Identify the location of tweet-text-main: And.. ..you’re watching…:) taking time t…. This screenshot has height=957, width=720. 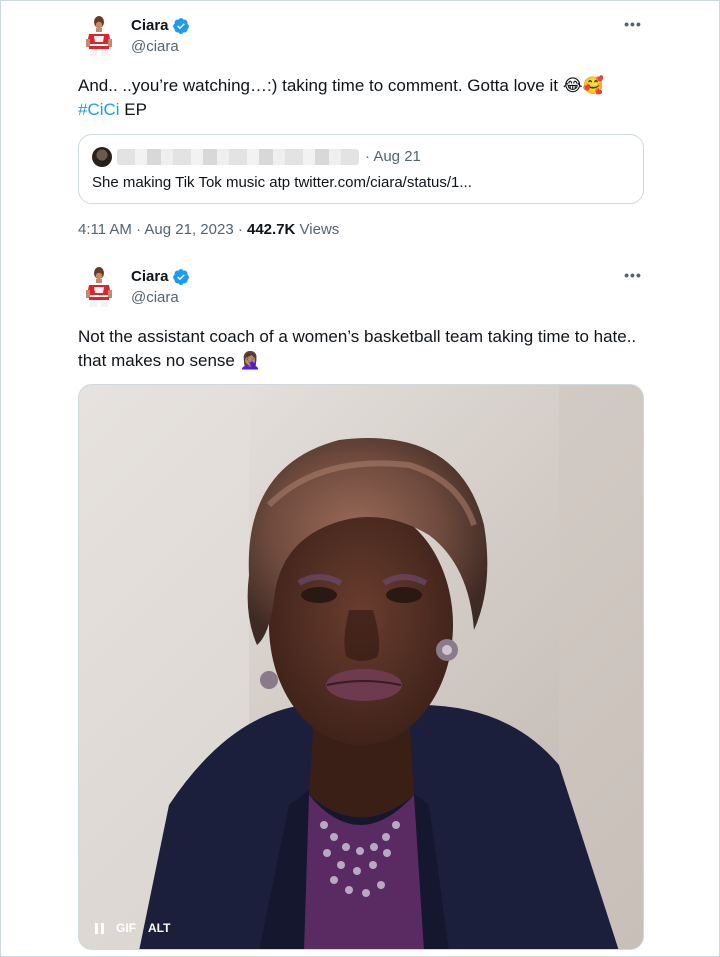
(320, 85).